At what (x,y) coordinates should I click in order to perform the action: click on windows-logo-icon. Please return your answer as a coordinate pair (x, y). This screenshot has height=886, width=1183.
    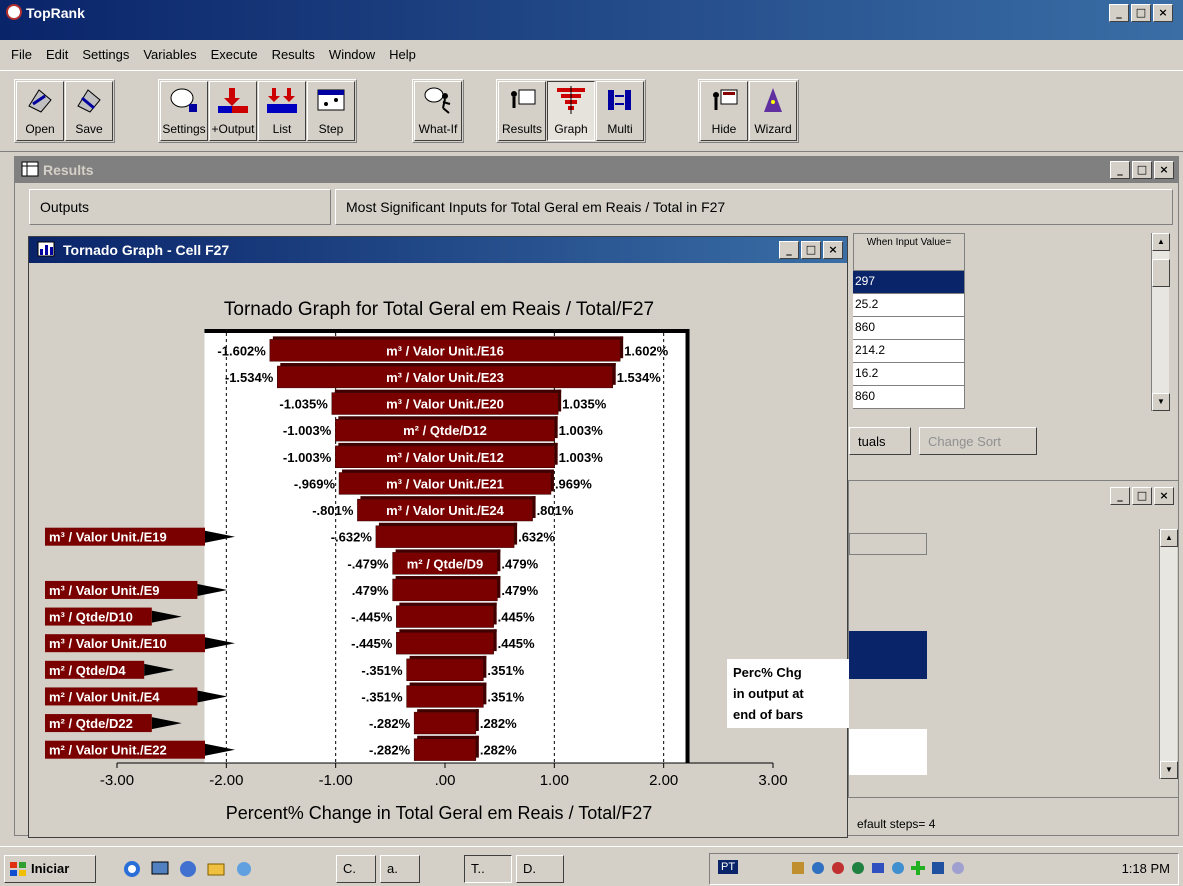
    Looking at the image, I should click on (18, 869).